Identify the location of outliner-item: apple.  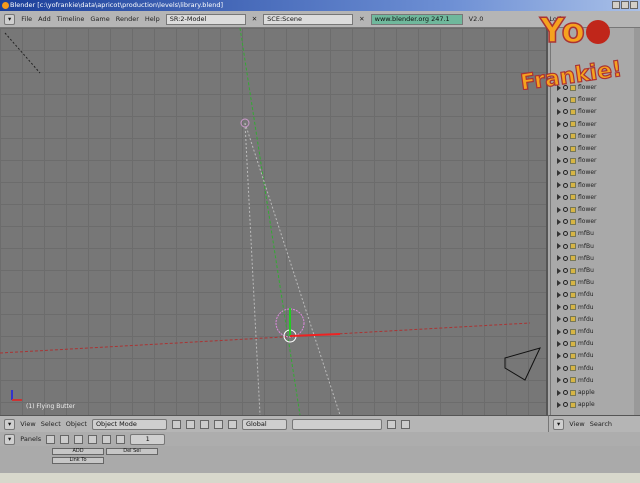
(576, 392).